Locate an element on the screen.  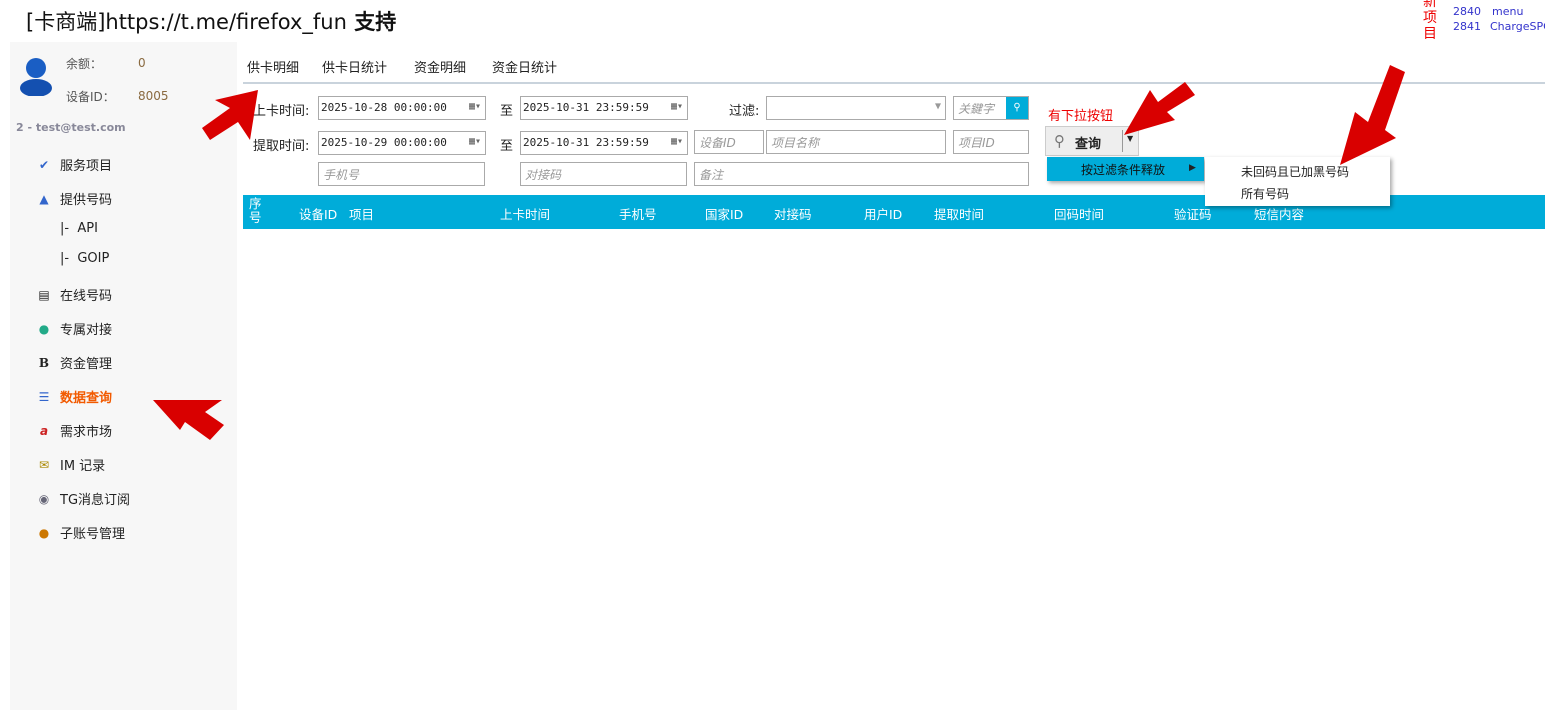
upload-to-input: 2025-10-31 23:59:59 ▦▾ is located at coordinates (604, 108).